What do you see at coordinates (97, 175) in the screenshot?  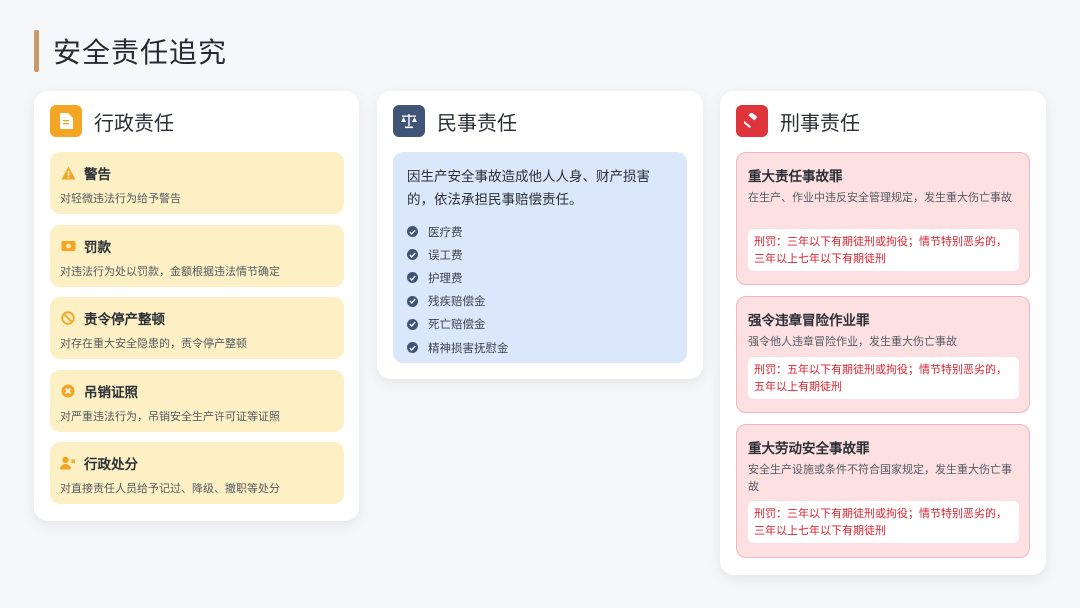 I see `admin-item-name: 警告` at bounding box center [97, 175].